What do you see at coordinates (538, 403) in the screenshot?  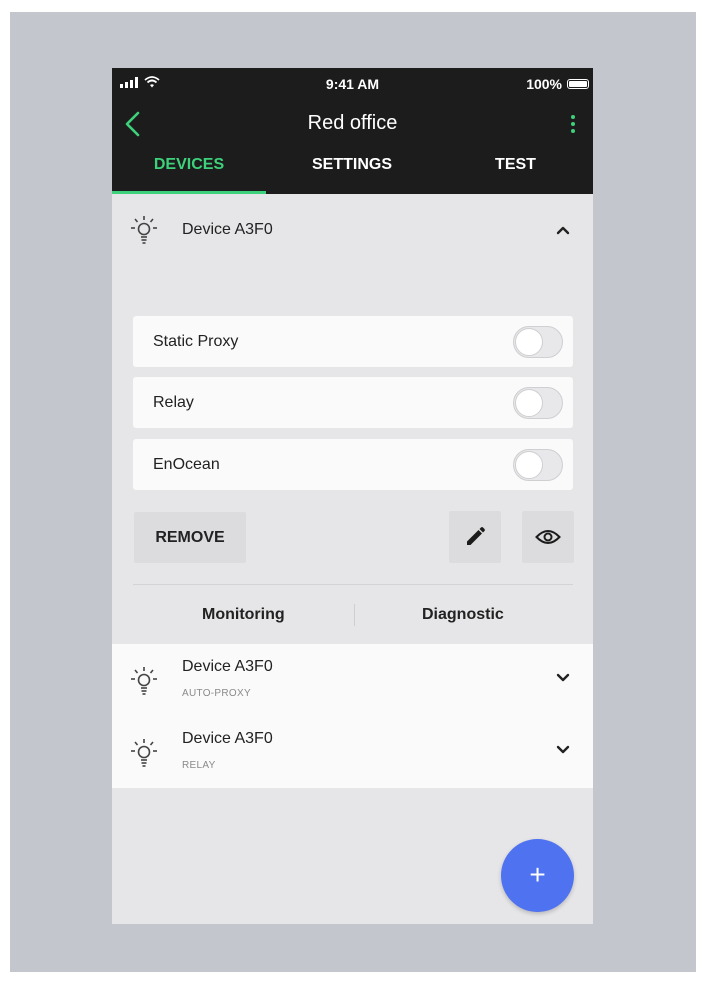 I see `relay-toggle` at bounding box center [538, 403].